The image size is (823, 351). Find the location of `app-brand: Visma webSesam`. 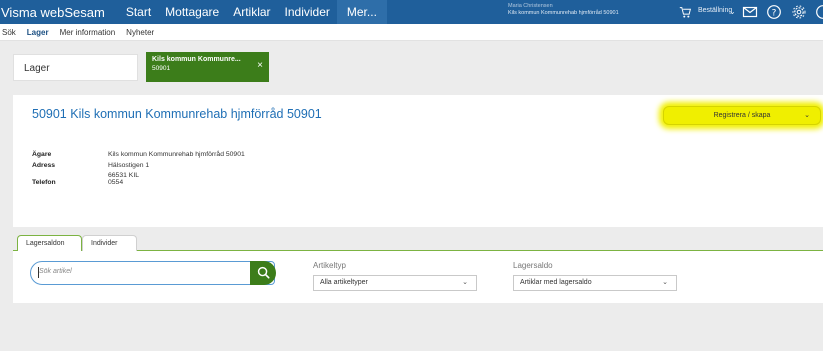

app-brand: Visma webSesam is located at coordinates (52, 12).